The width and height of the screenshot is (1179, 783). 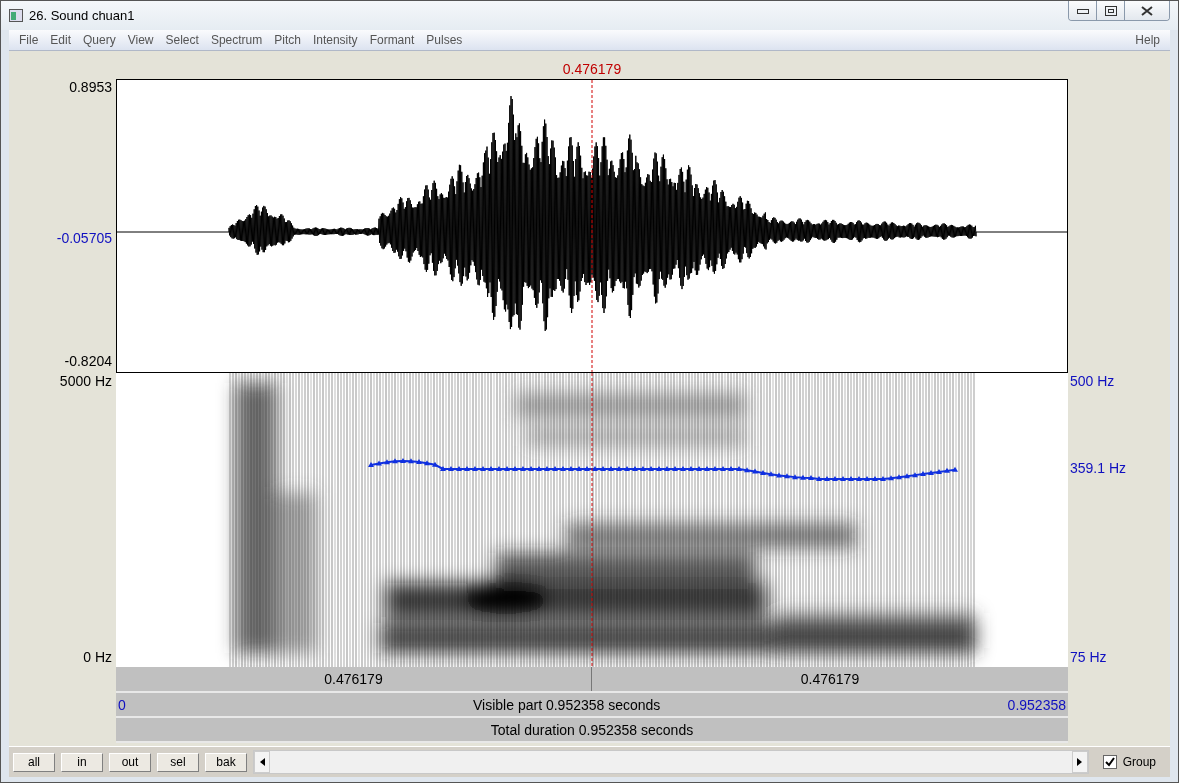 What do you see at coordinates (61, 40) in the screenshot?
I see `menu-item: Edit` at bounding box center [61, 40].